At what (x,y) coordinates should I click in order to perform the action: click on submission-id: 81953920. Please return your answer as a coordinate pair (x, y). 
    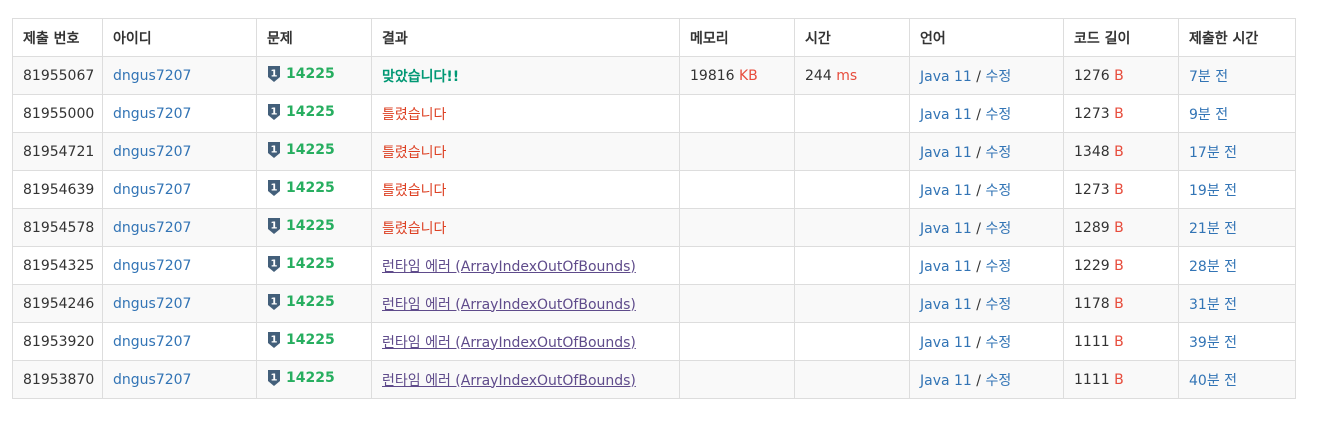
    Looking at the image, I should click on (59, 341).